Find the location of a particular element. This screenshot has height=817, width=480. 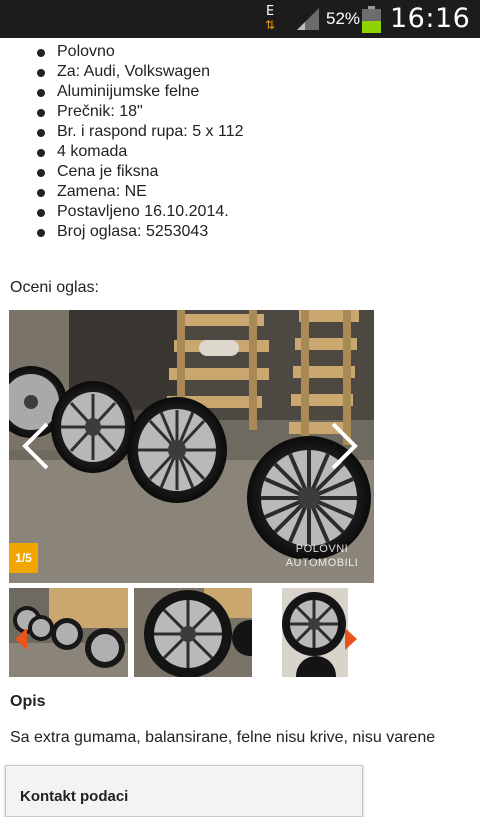

detail-item: Cena je fiksna is located at coordinates (121, 172).